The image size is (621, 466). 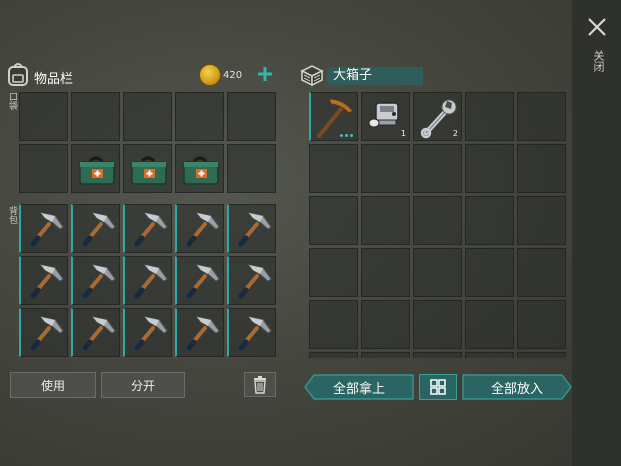 I want to click on trash-button, so click(x=260, y=384).